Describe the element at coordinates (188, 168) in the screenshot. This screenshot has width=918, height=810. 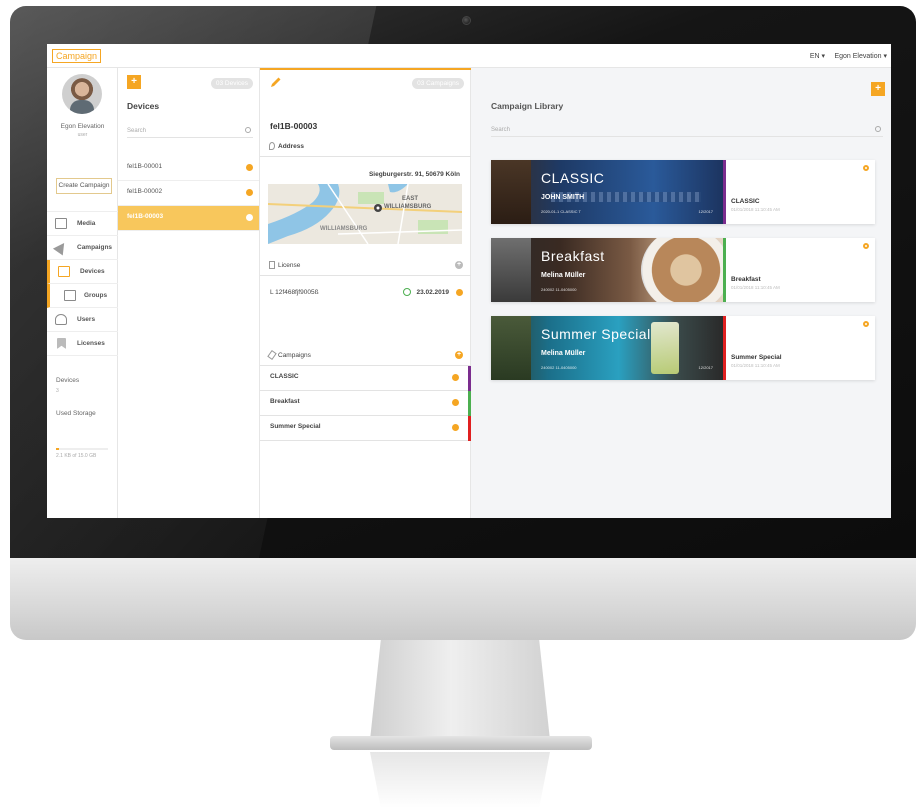
I see `list-item: fel1B-00001` at that location.